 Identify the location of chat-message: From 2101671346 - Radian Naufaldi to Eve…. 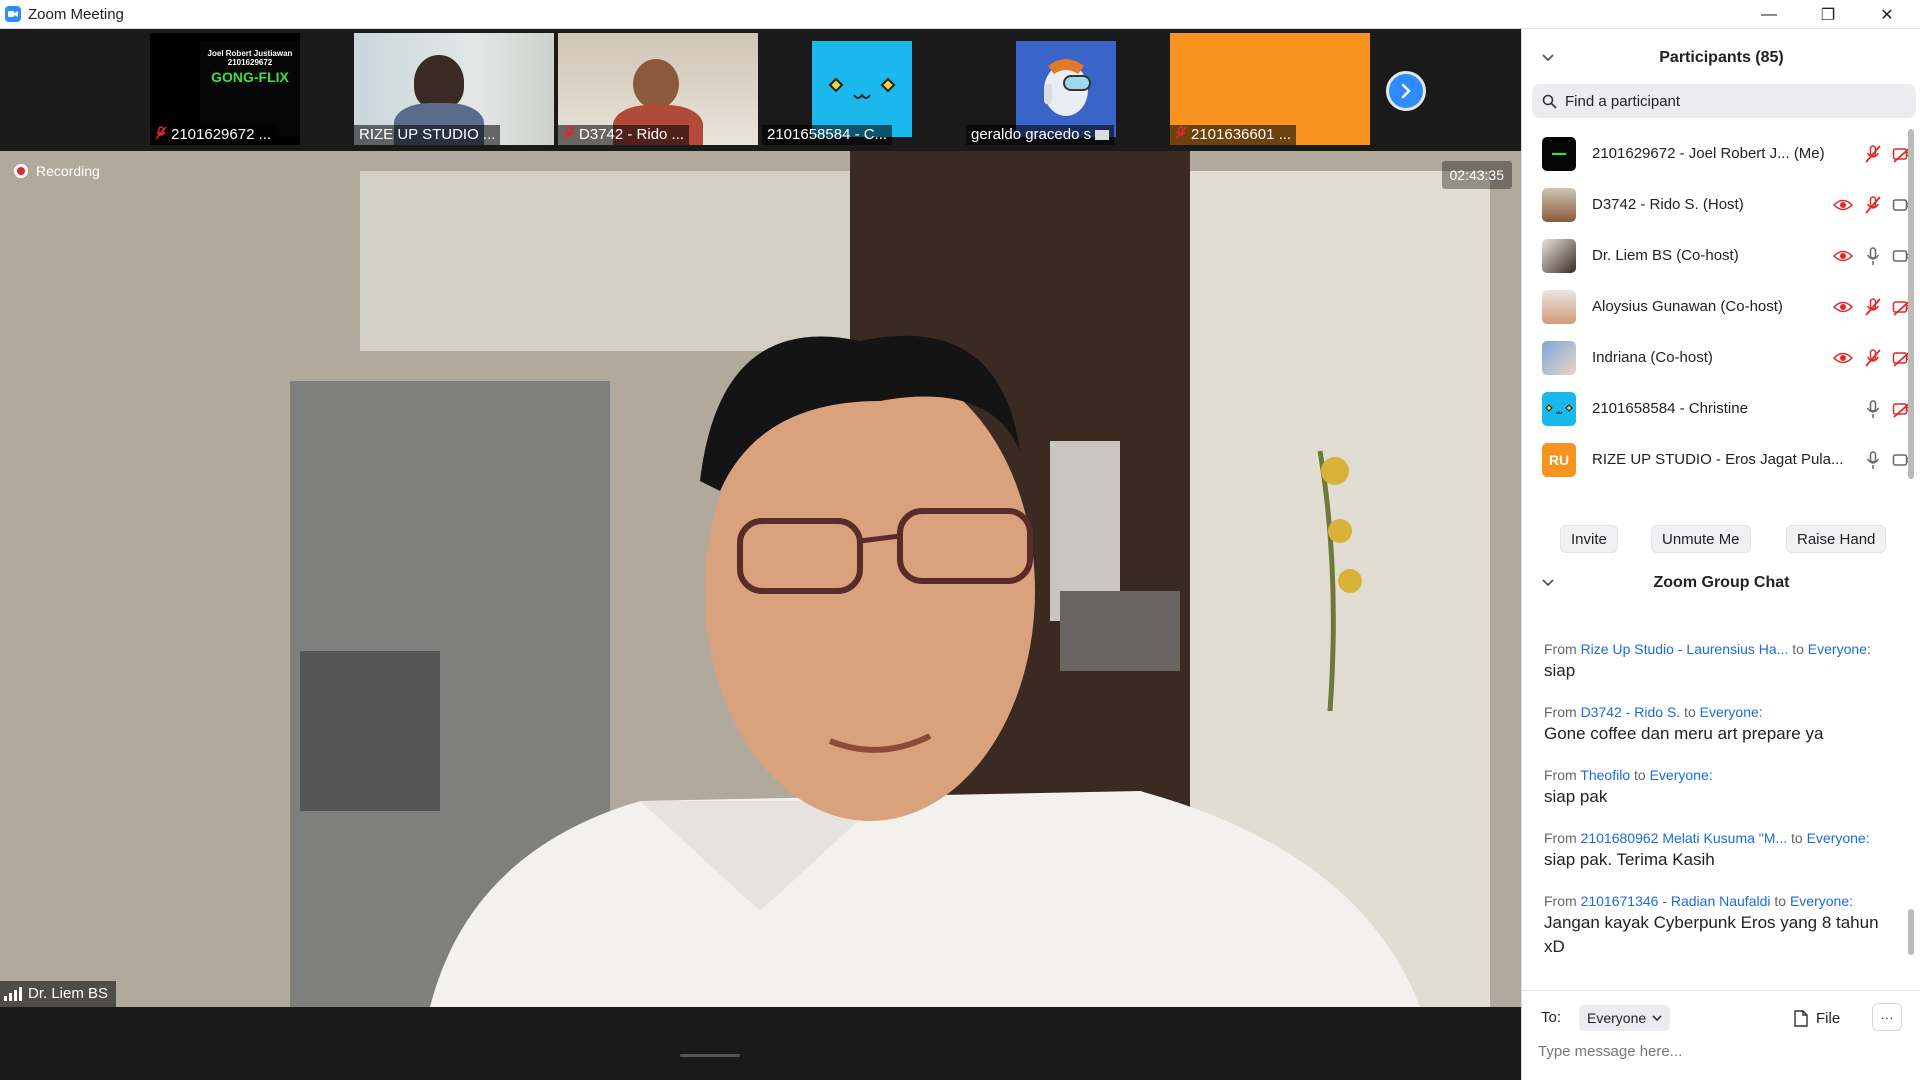
(1714, 926).